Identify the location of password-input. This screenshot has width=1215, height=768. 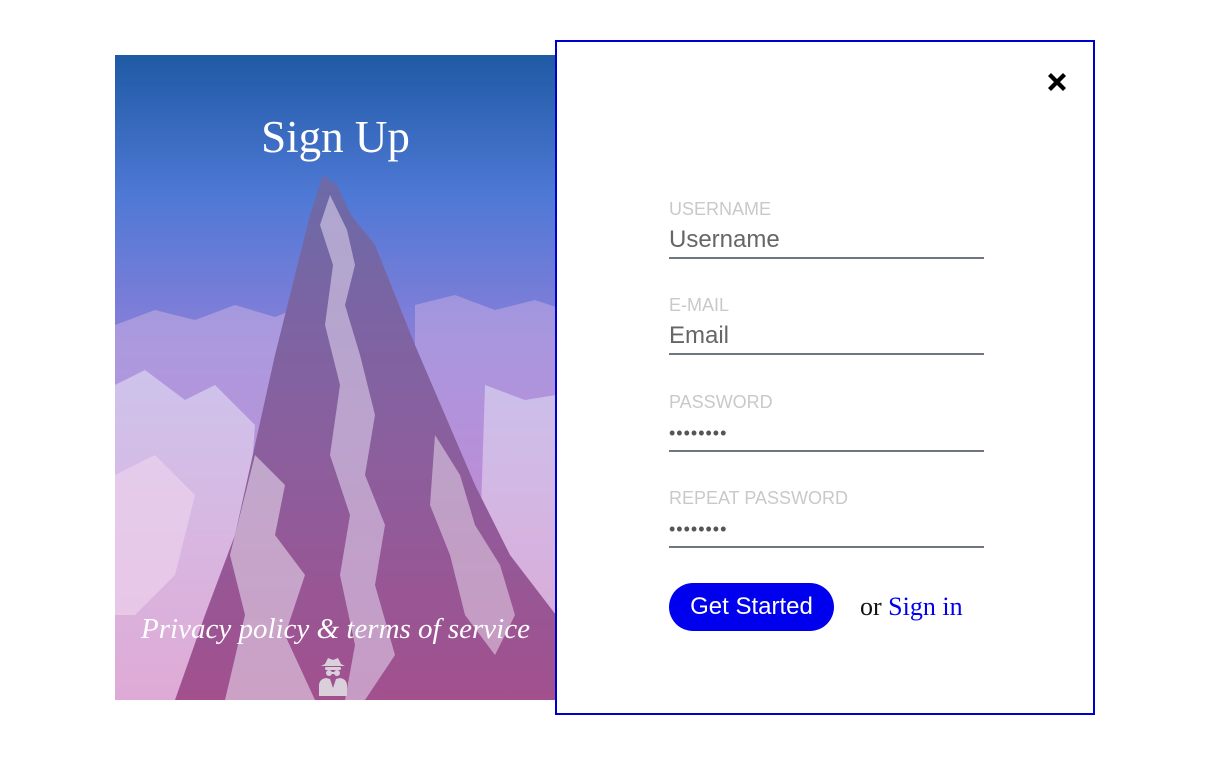
(826, 434).